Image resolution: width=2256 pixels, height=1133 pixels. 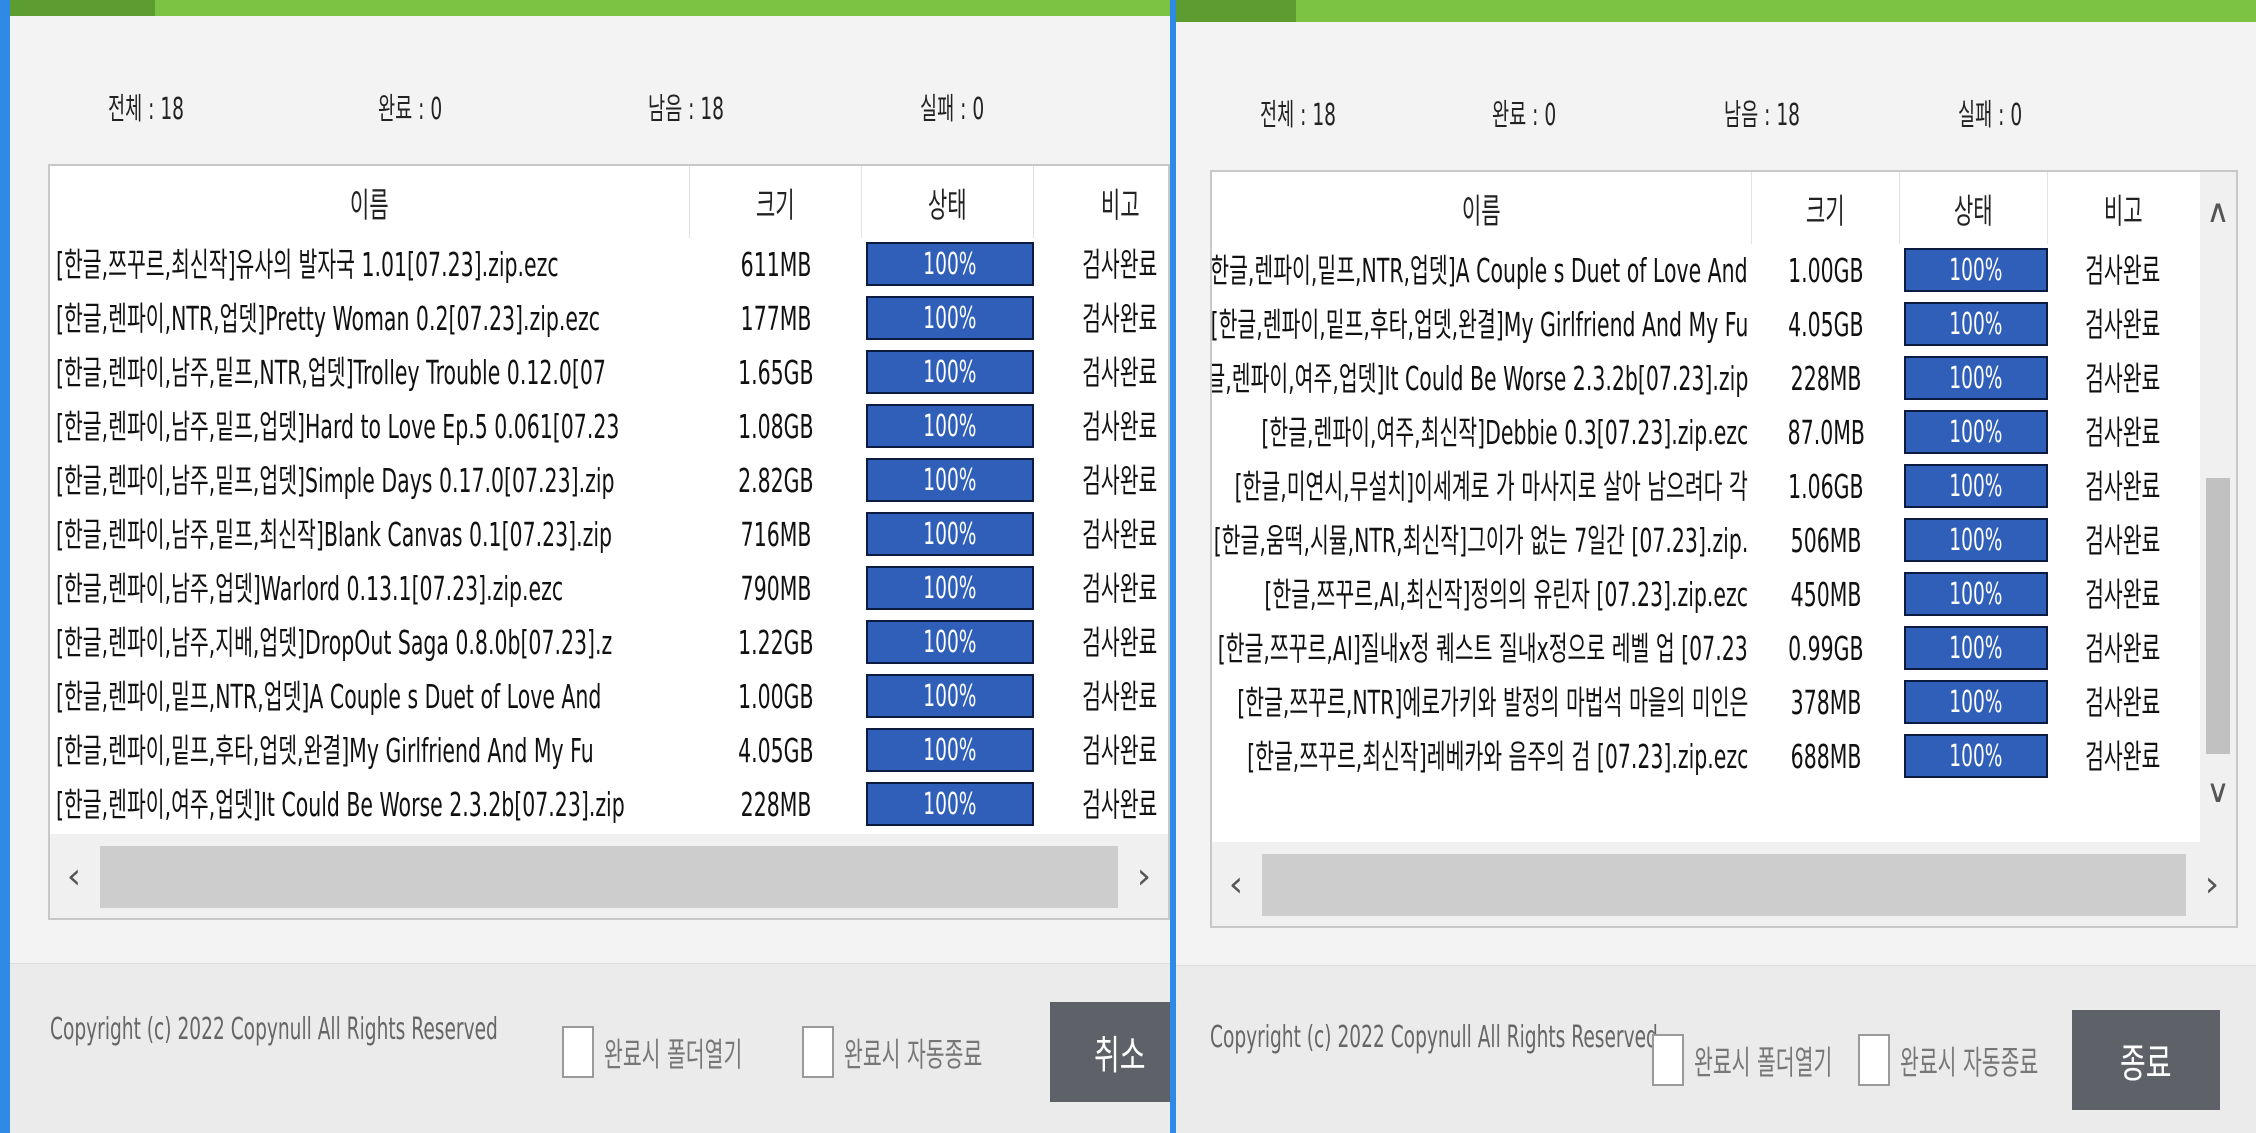 What do you see at coordinates (1826, 378) in the screenshot?
I see `file-size-cell: 228MB` at bounding box center [1826, 378].